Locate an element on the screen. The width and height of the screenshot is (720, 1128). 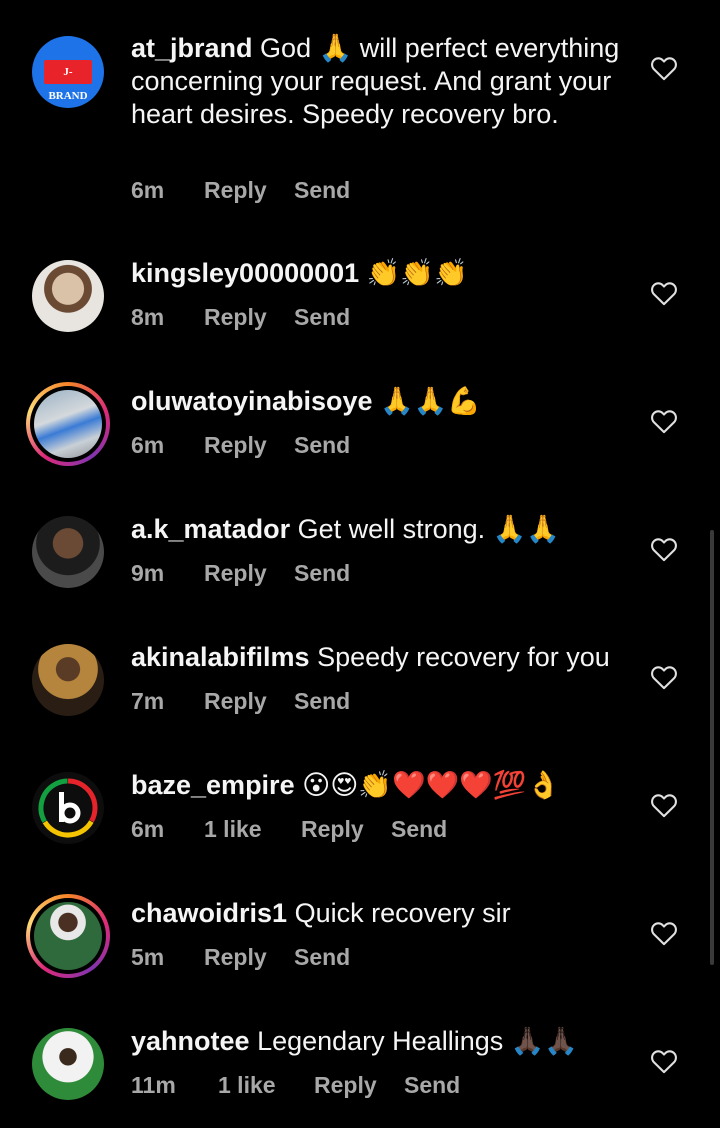
comment-body: kingsley00000001 👏👏👏 is located at coordinates (381, 273).